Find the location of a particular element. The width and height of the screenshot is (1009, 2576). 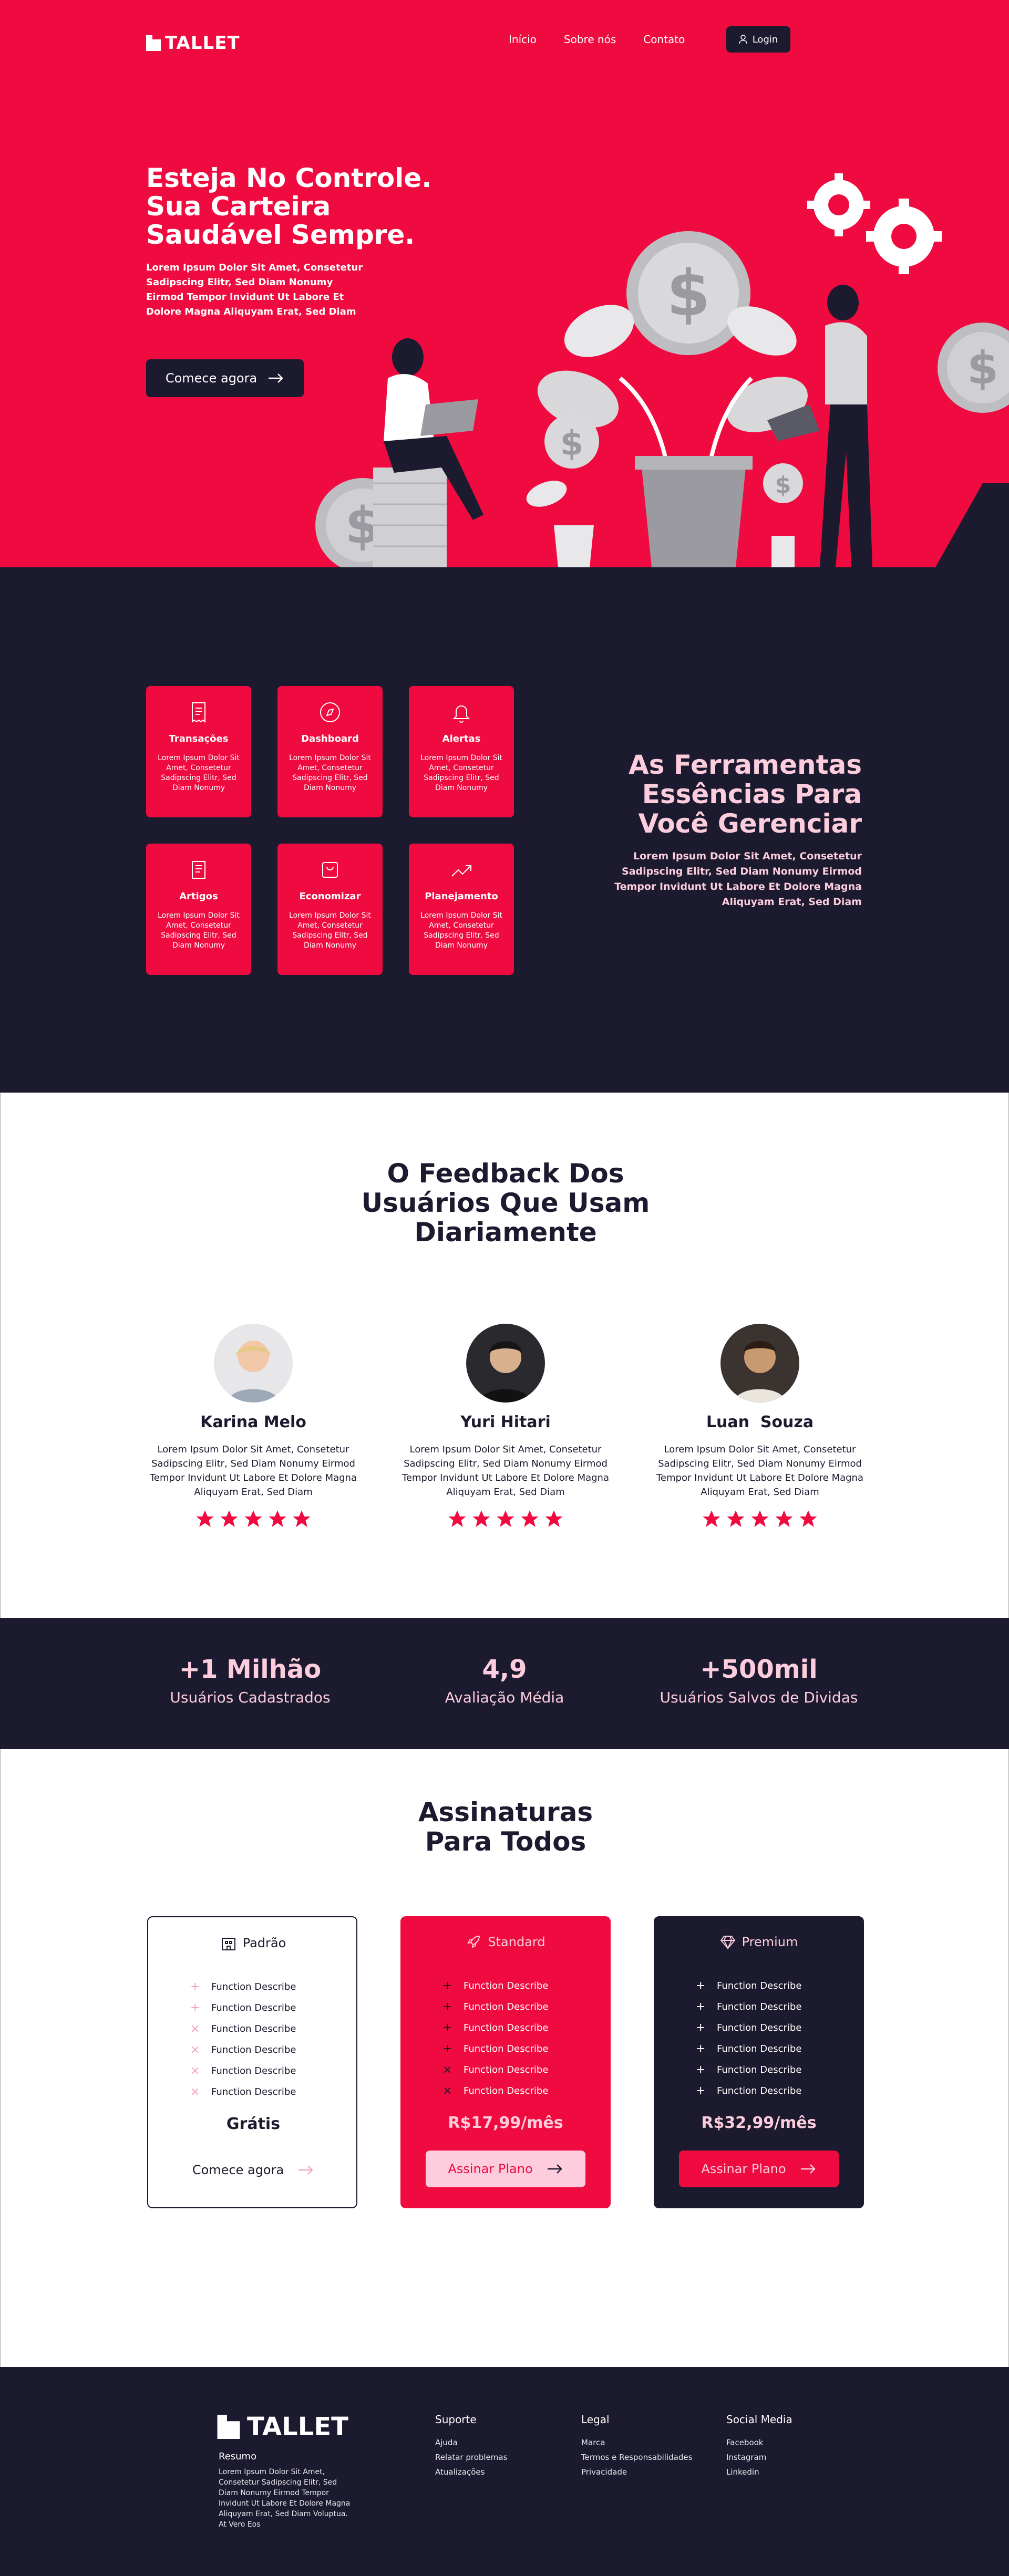

hero-illustration: $ $ $ $ $ is located at coordinates (662, 370).